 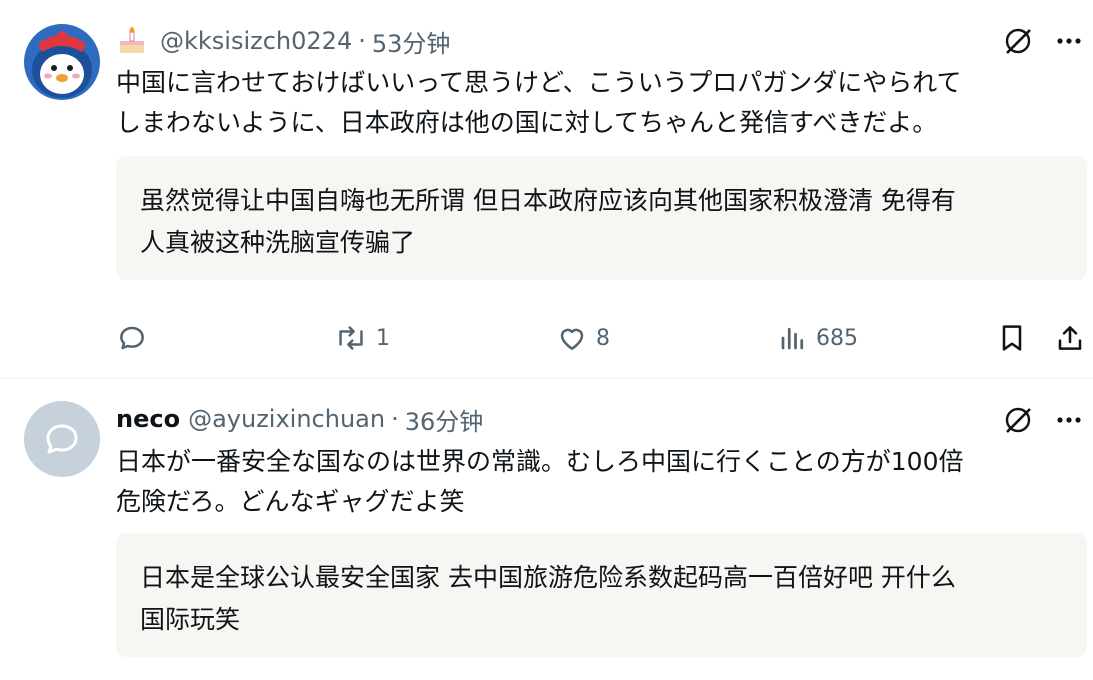 I want to click on tweet-text-line: 日本が一番安全な国なのは世界の常識。むしろ中国に行くことの方が100倍, so click(x=540, y=461).